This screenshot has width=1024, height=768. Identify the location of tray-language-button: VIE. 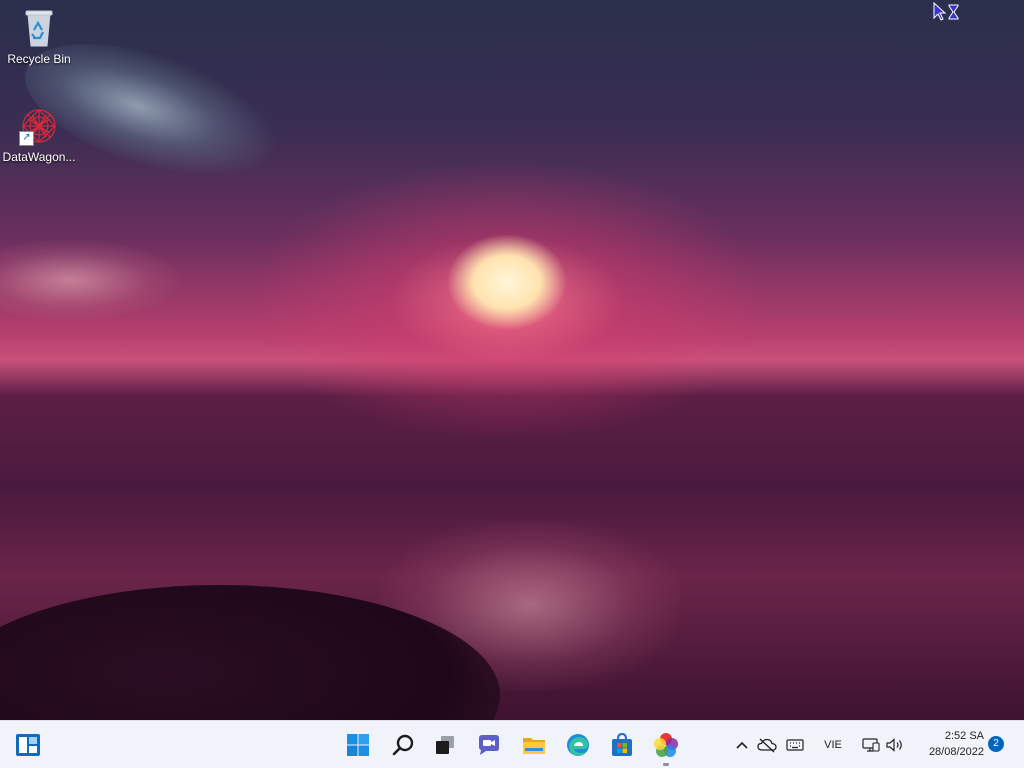
(833, 745).